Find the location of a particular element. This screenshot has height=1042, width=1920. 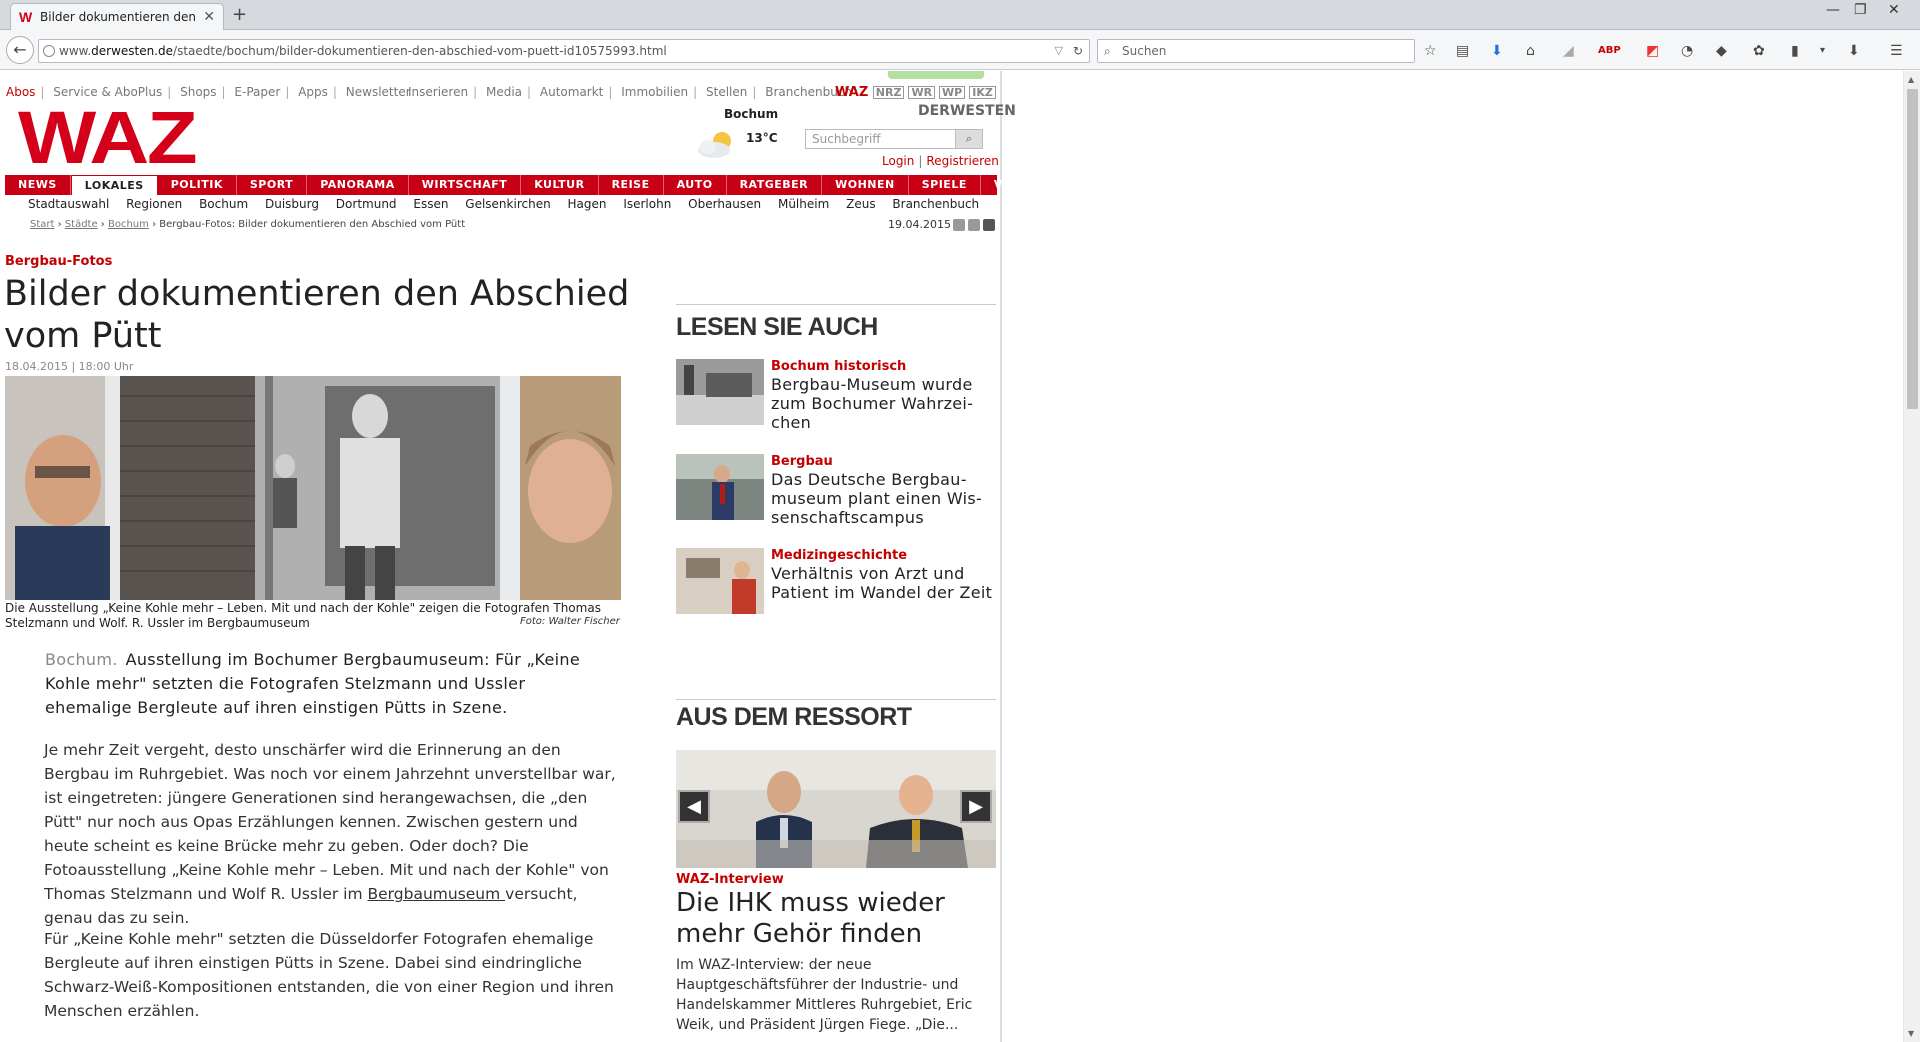

teaser-kicker: Bergbau is located at coordinates (802, 461).